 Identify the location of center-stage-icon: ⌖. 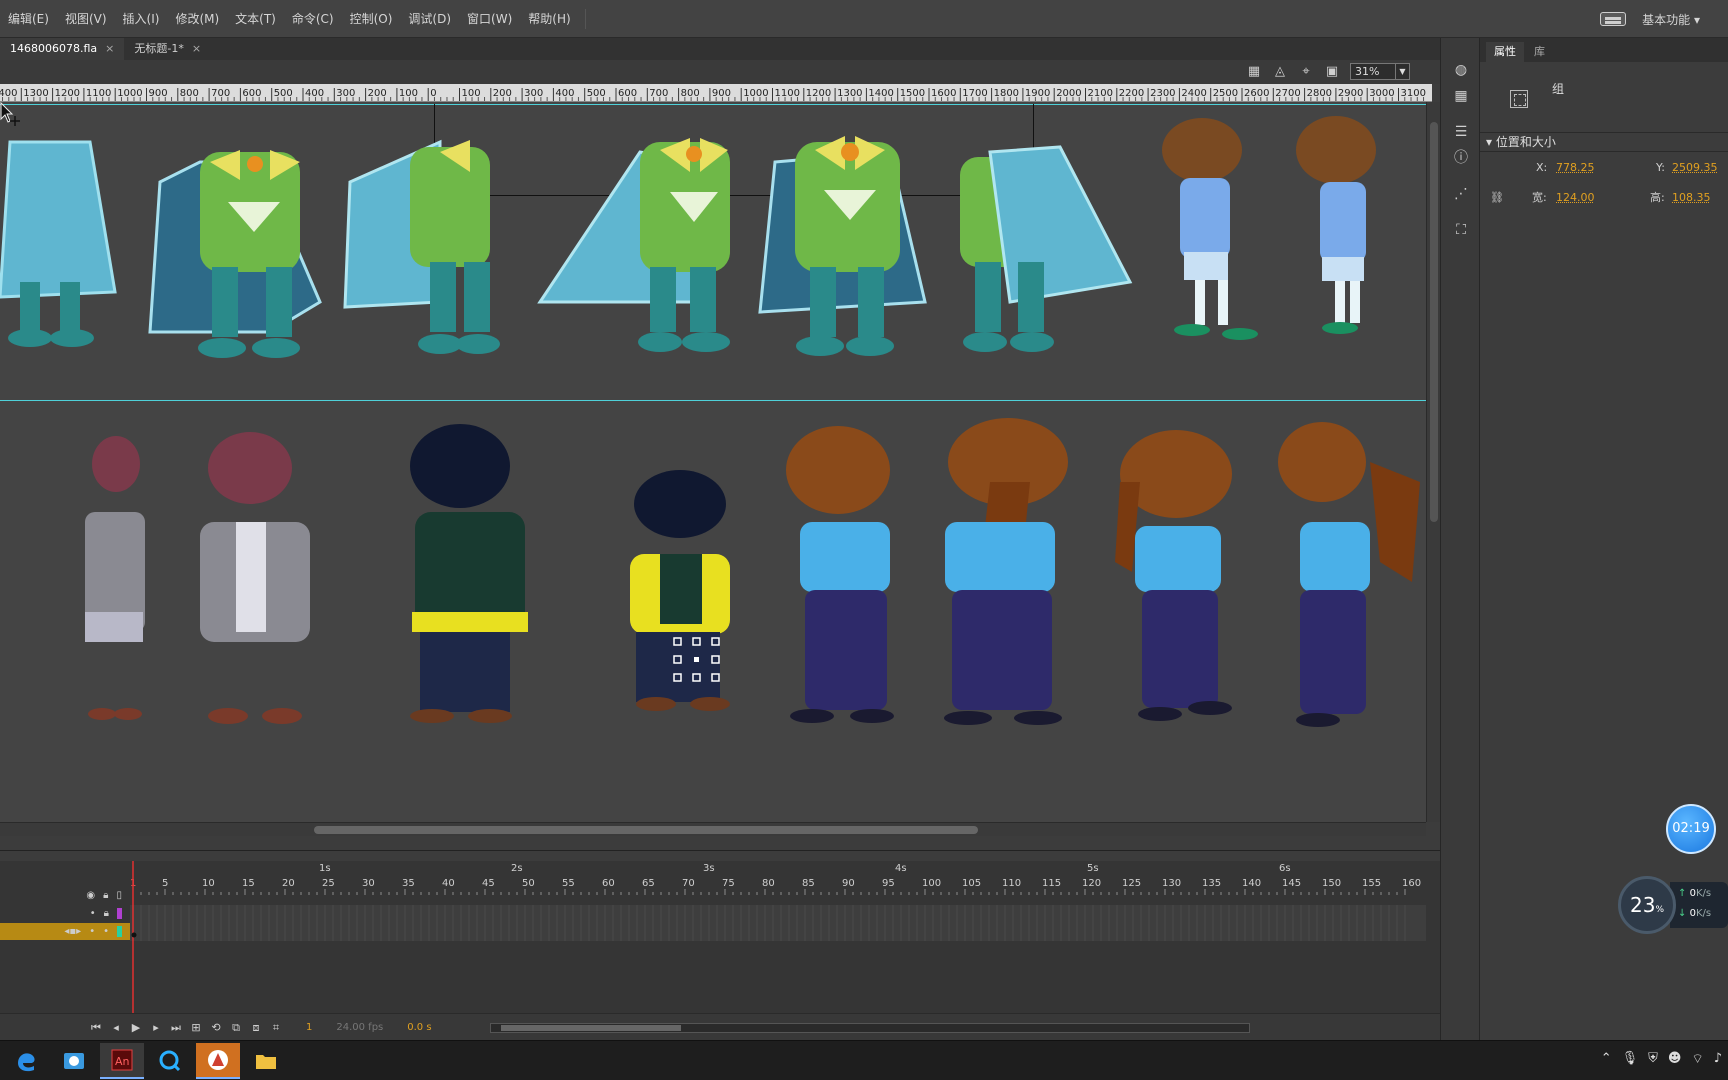
(1306, 72).